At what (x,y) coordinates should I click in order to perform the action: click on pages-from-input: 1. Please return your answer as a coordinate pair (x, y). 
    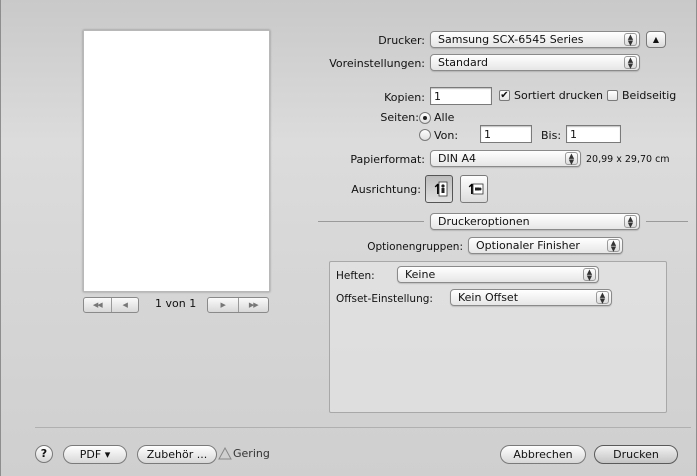
    Looking at the image, I should click on (506, 134).